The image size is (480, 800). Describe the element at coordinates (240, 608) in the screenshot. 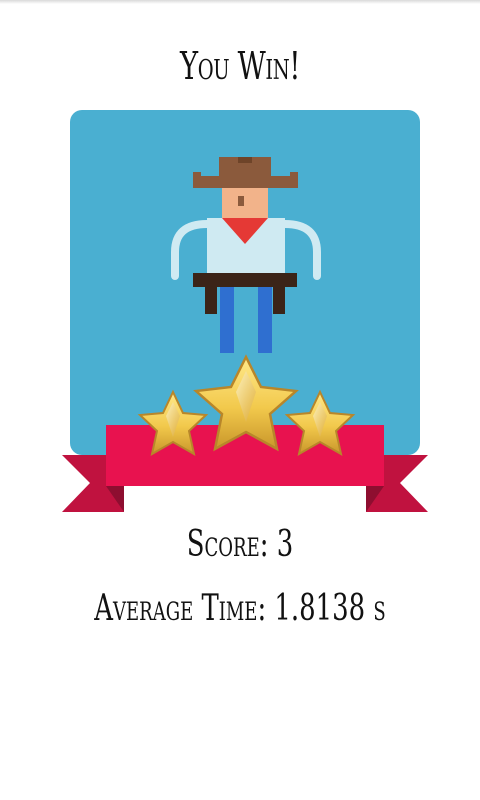

I see `average-time-label: Average Time: 1.8138 s` at that location.